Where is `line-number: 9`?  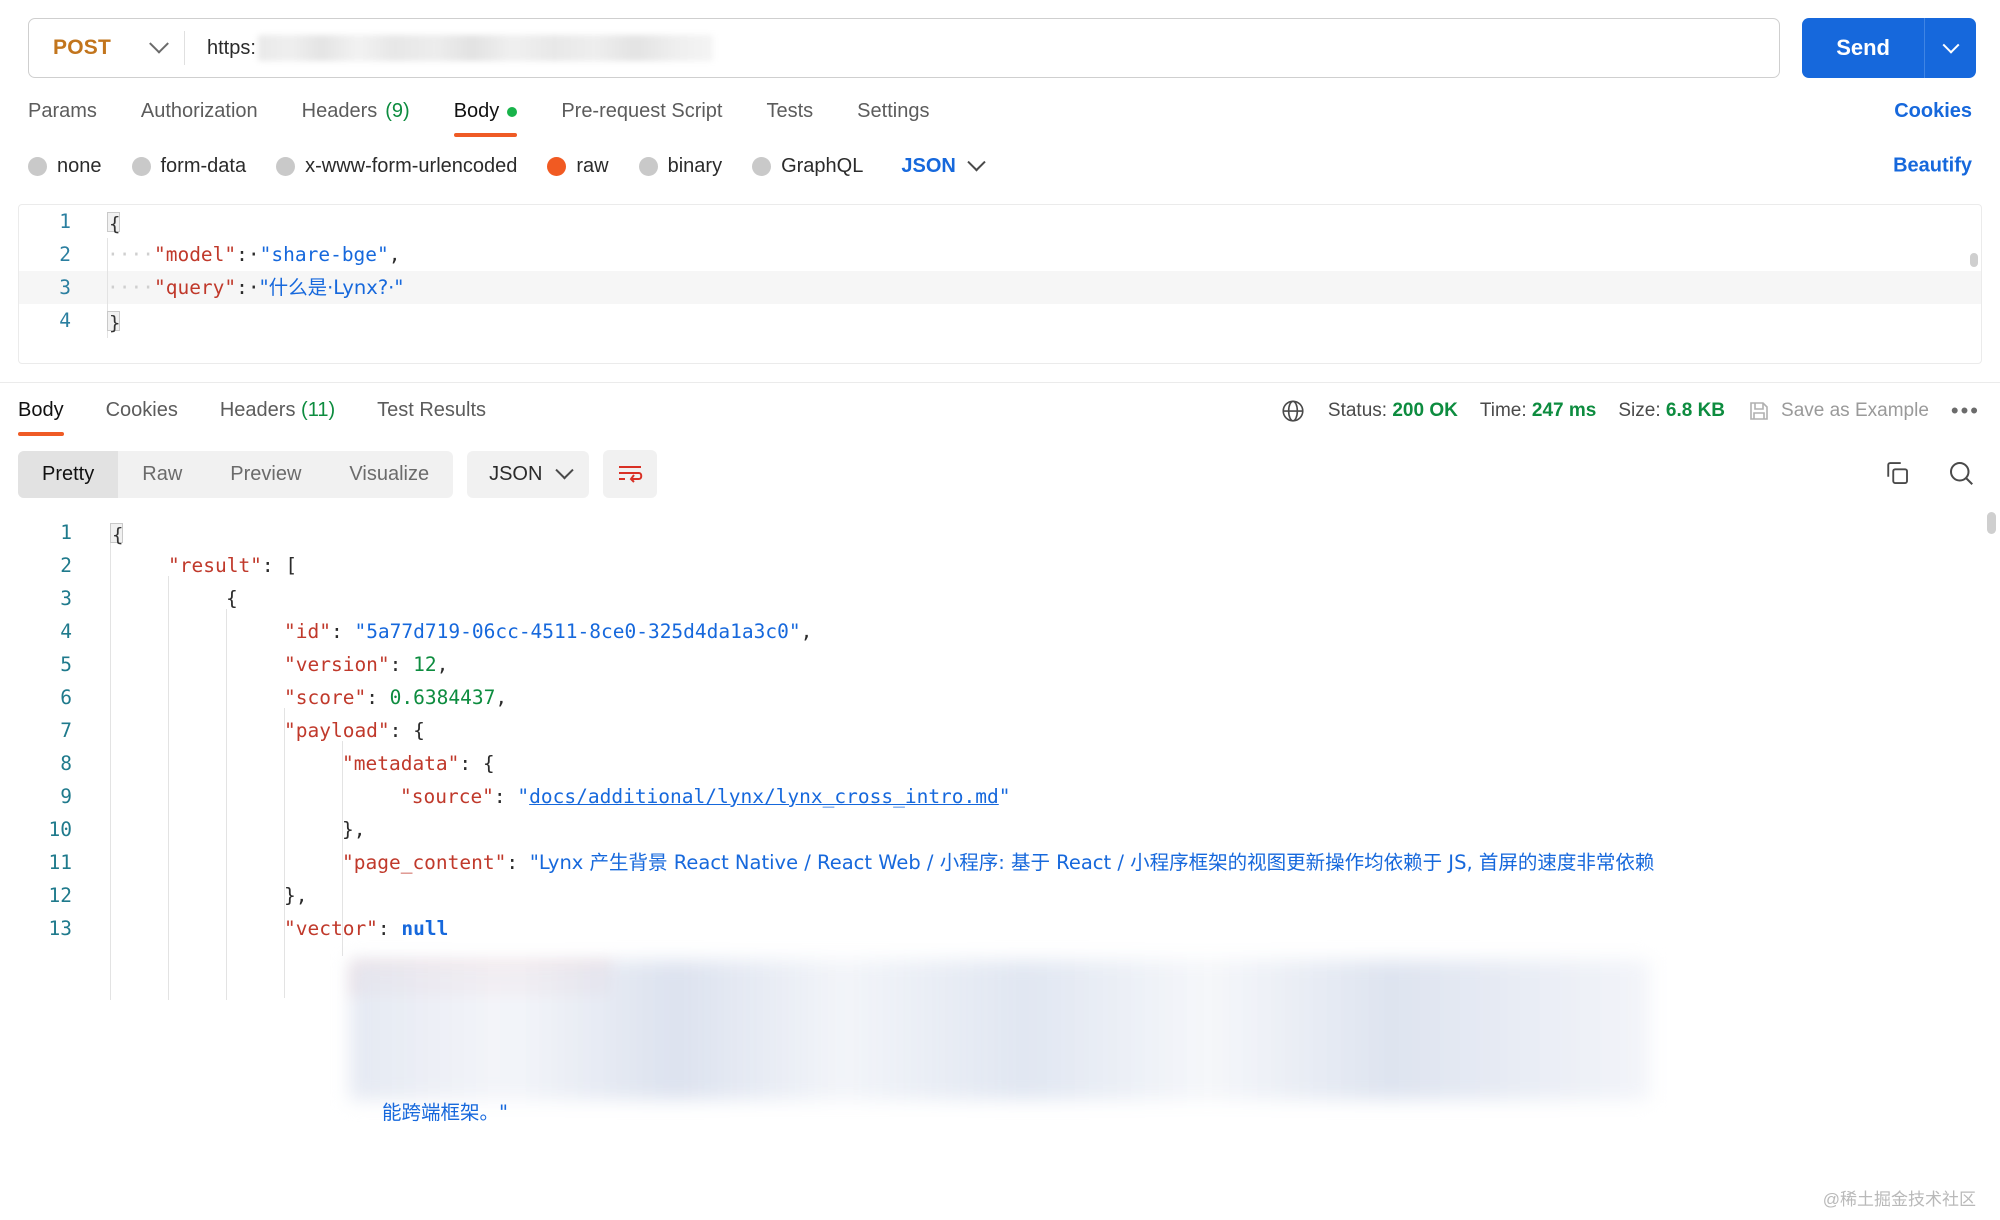 line-number: 9 is located at coordinates (66, 796).